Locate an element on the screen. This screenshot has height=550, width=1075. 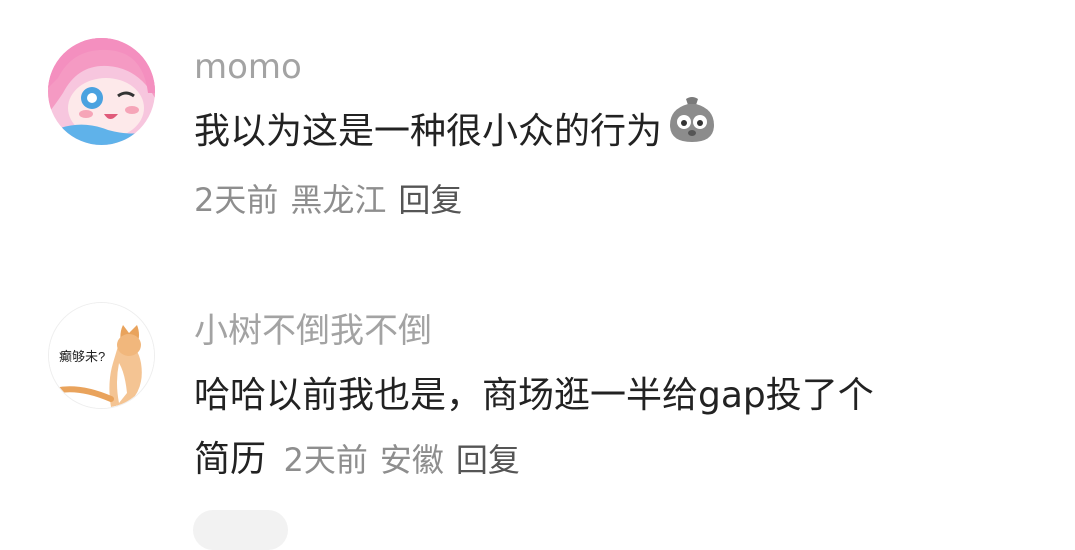
comment-location: 安徽 is located at coordinates (411, 460).